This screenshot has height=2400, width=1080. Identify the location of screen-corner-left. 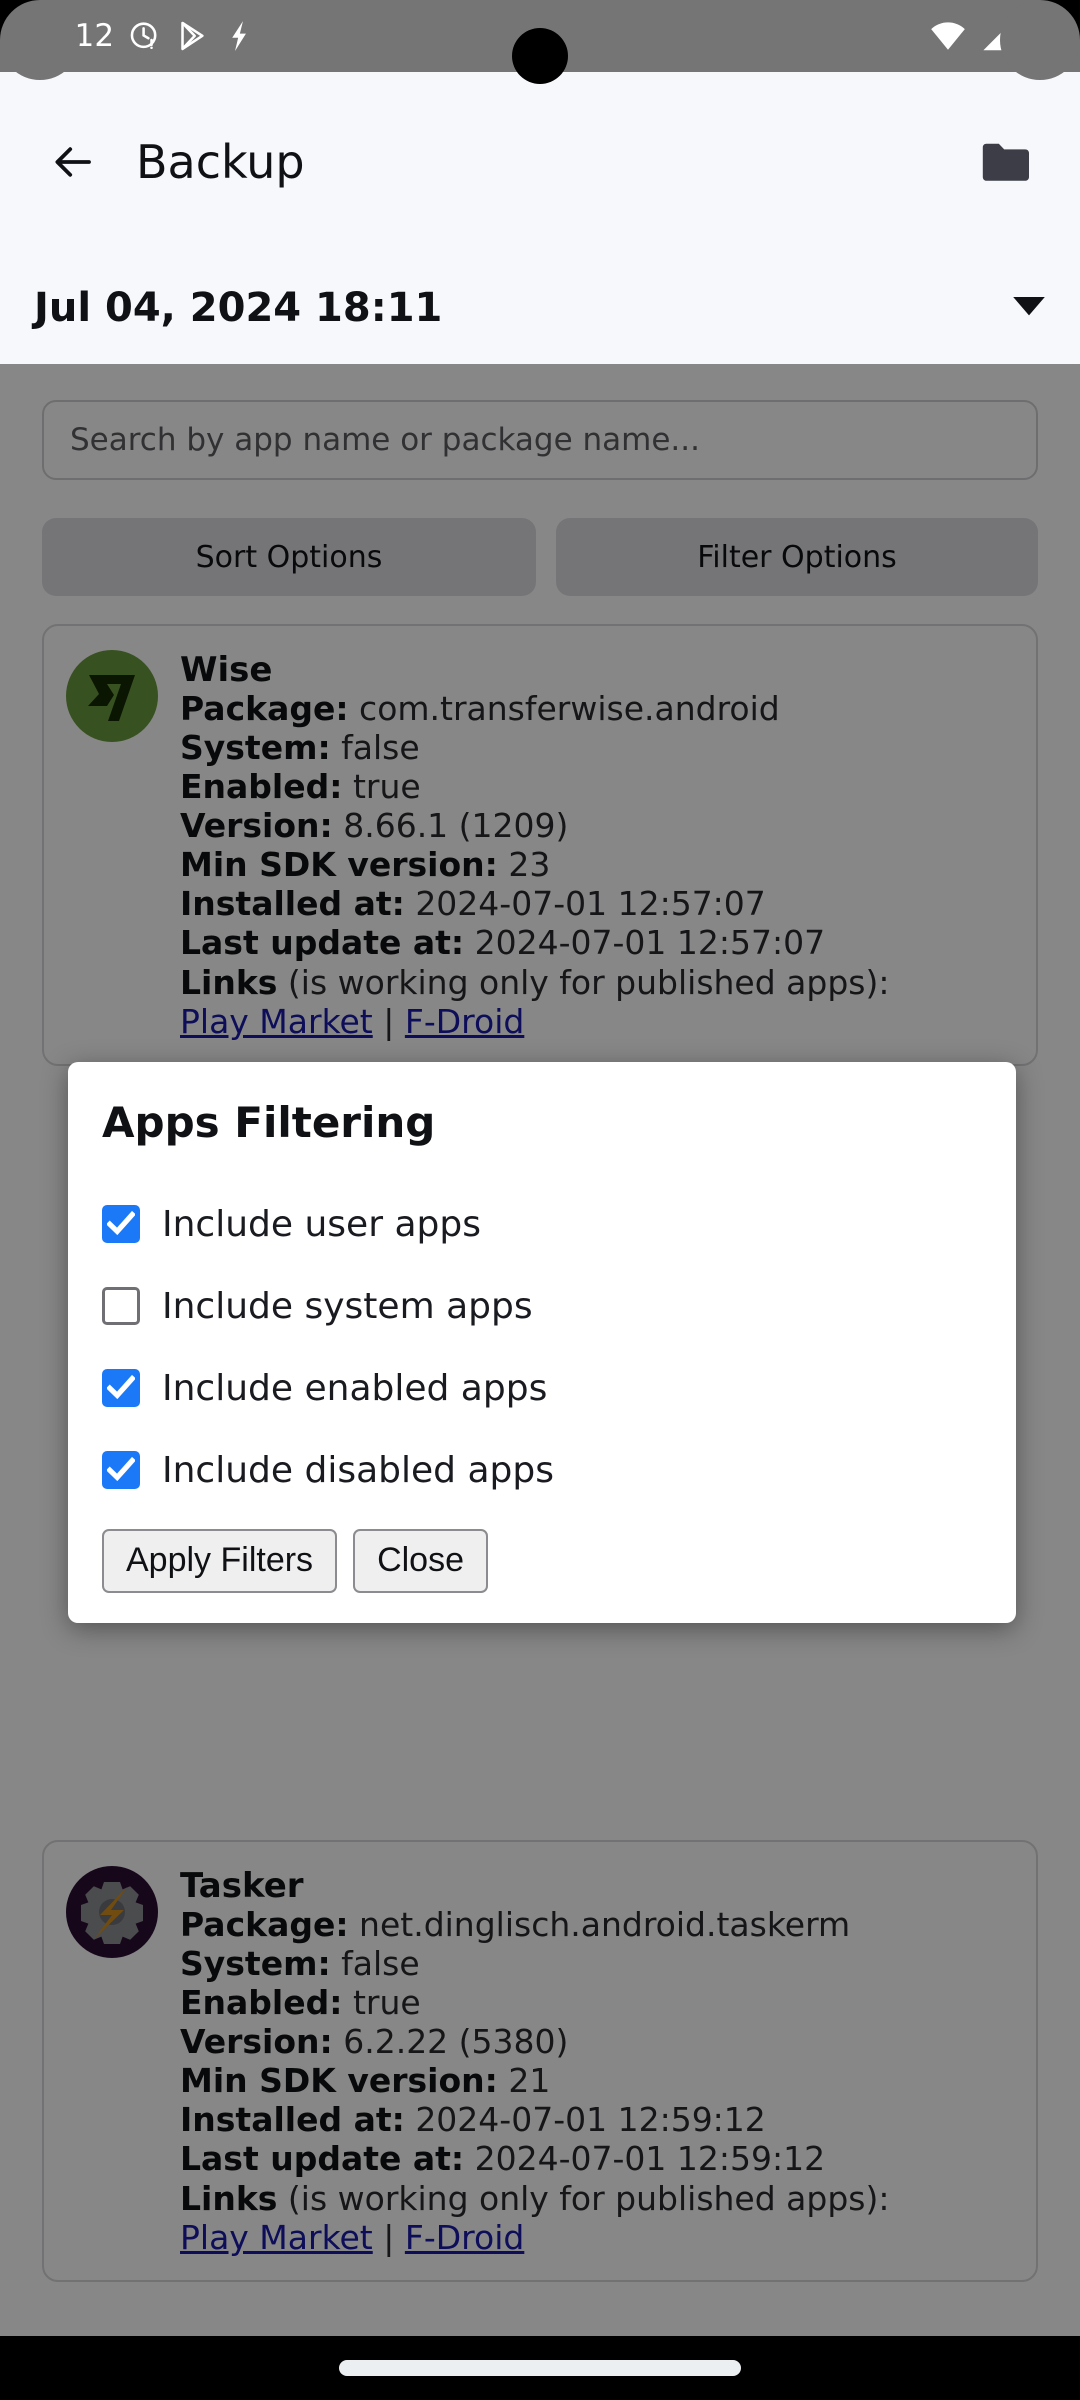
(40, 40).